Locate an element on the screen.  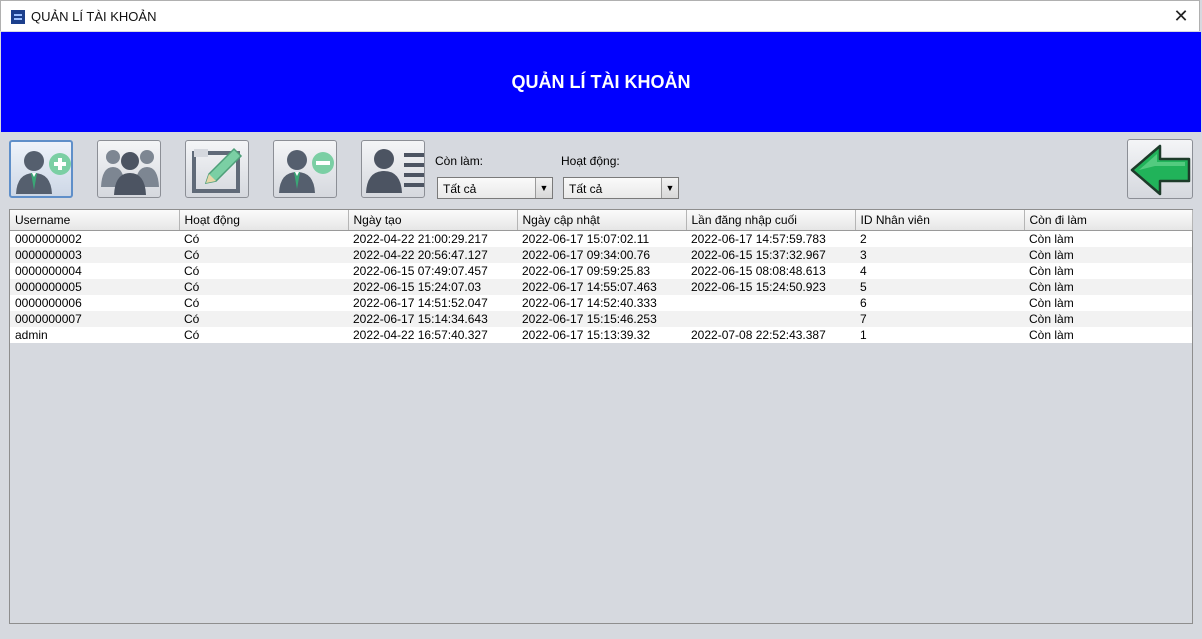
table-cell: 2022-06-17 15:15:46.253 is located at coordinates (601, 319).